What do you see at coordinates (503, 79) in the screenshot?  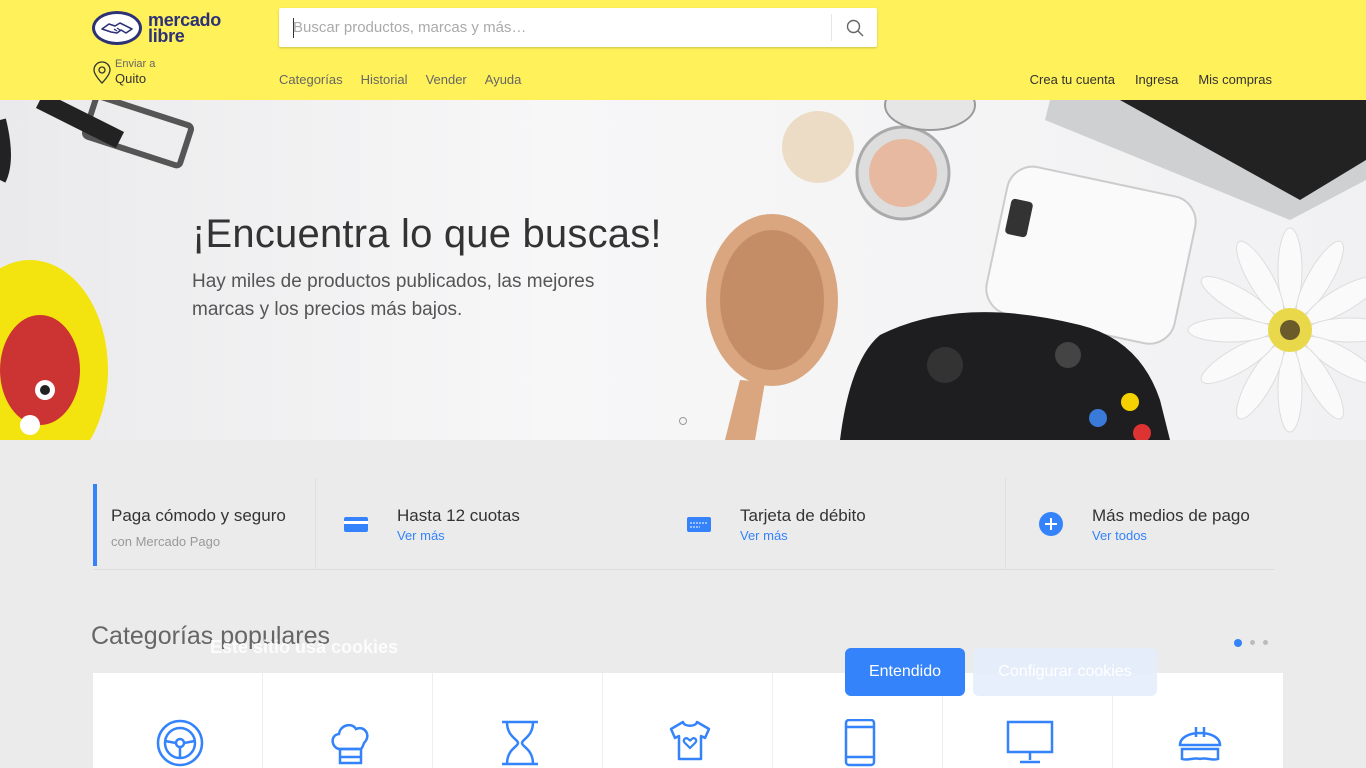 I see `nav-ayuda: Ayuda` at bounding box center [503, 79].